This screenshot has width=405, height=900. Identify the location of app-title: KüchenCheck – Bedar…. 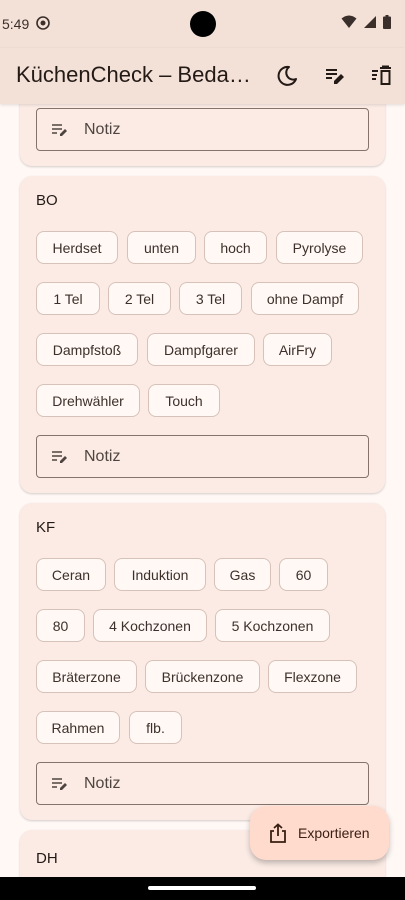
(134, 74).